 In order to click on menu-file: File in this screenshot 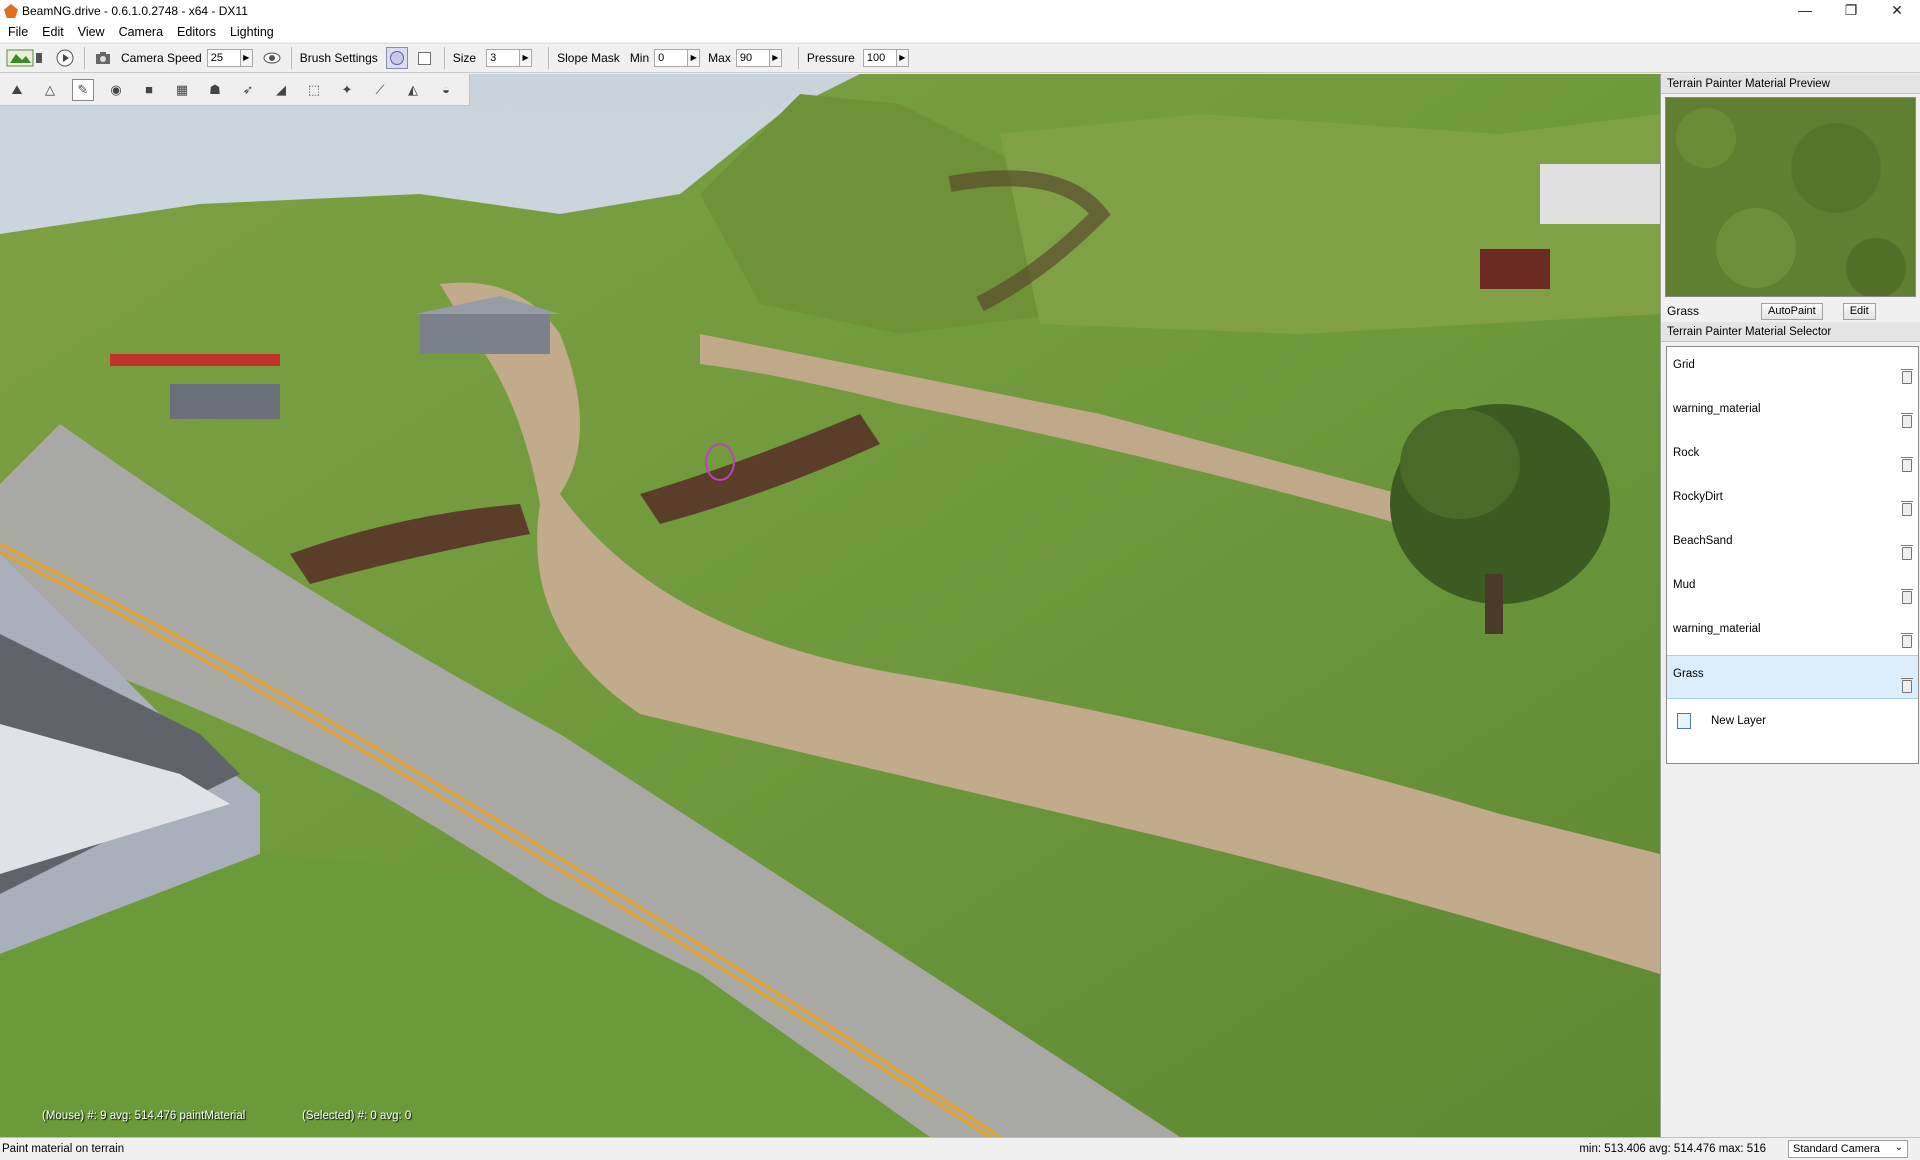, I will do `click(18, 32)`.